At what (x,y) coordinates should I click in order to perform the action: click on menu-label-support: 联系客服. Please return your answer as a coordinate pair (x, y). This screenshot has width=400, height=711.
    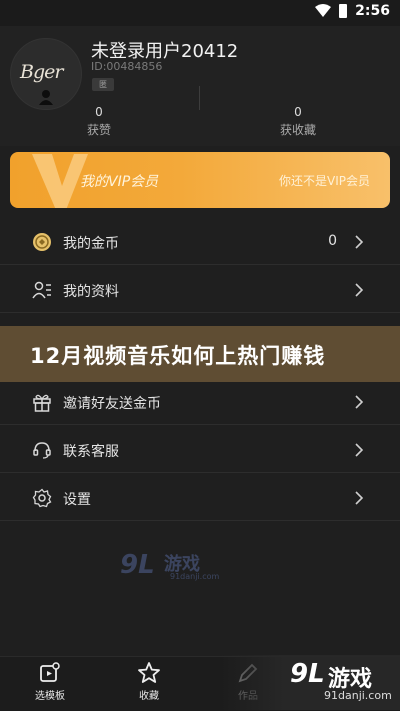
    Looking at the image, I should click on (91, 452).